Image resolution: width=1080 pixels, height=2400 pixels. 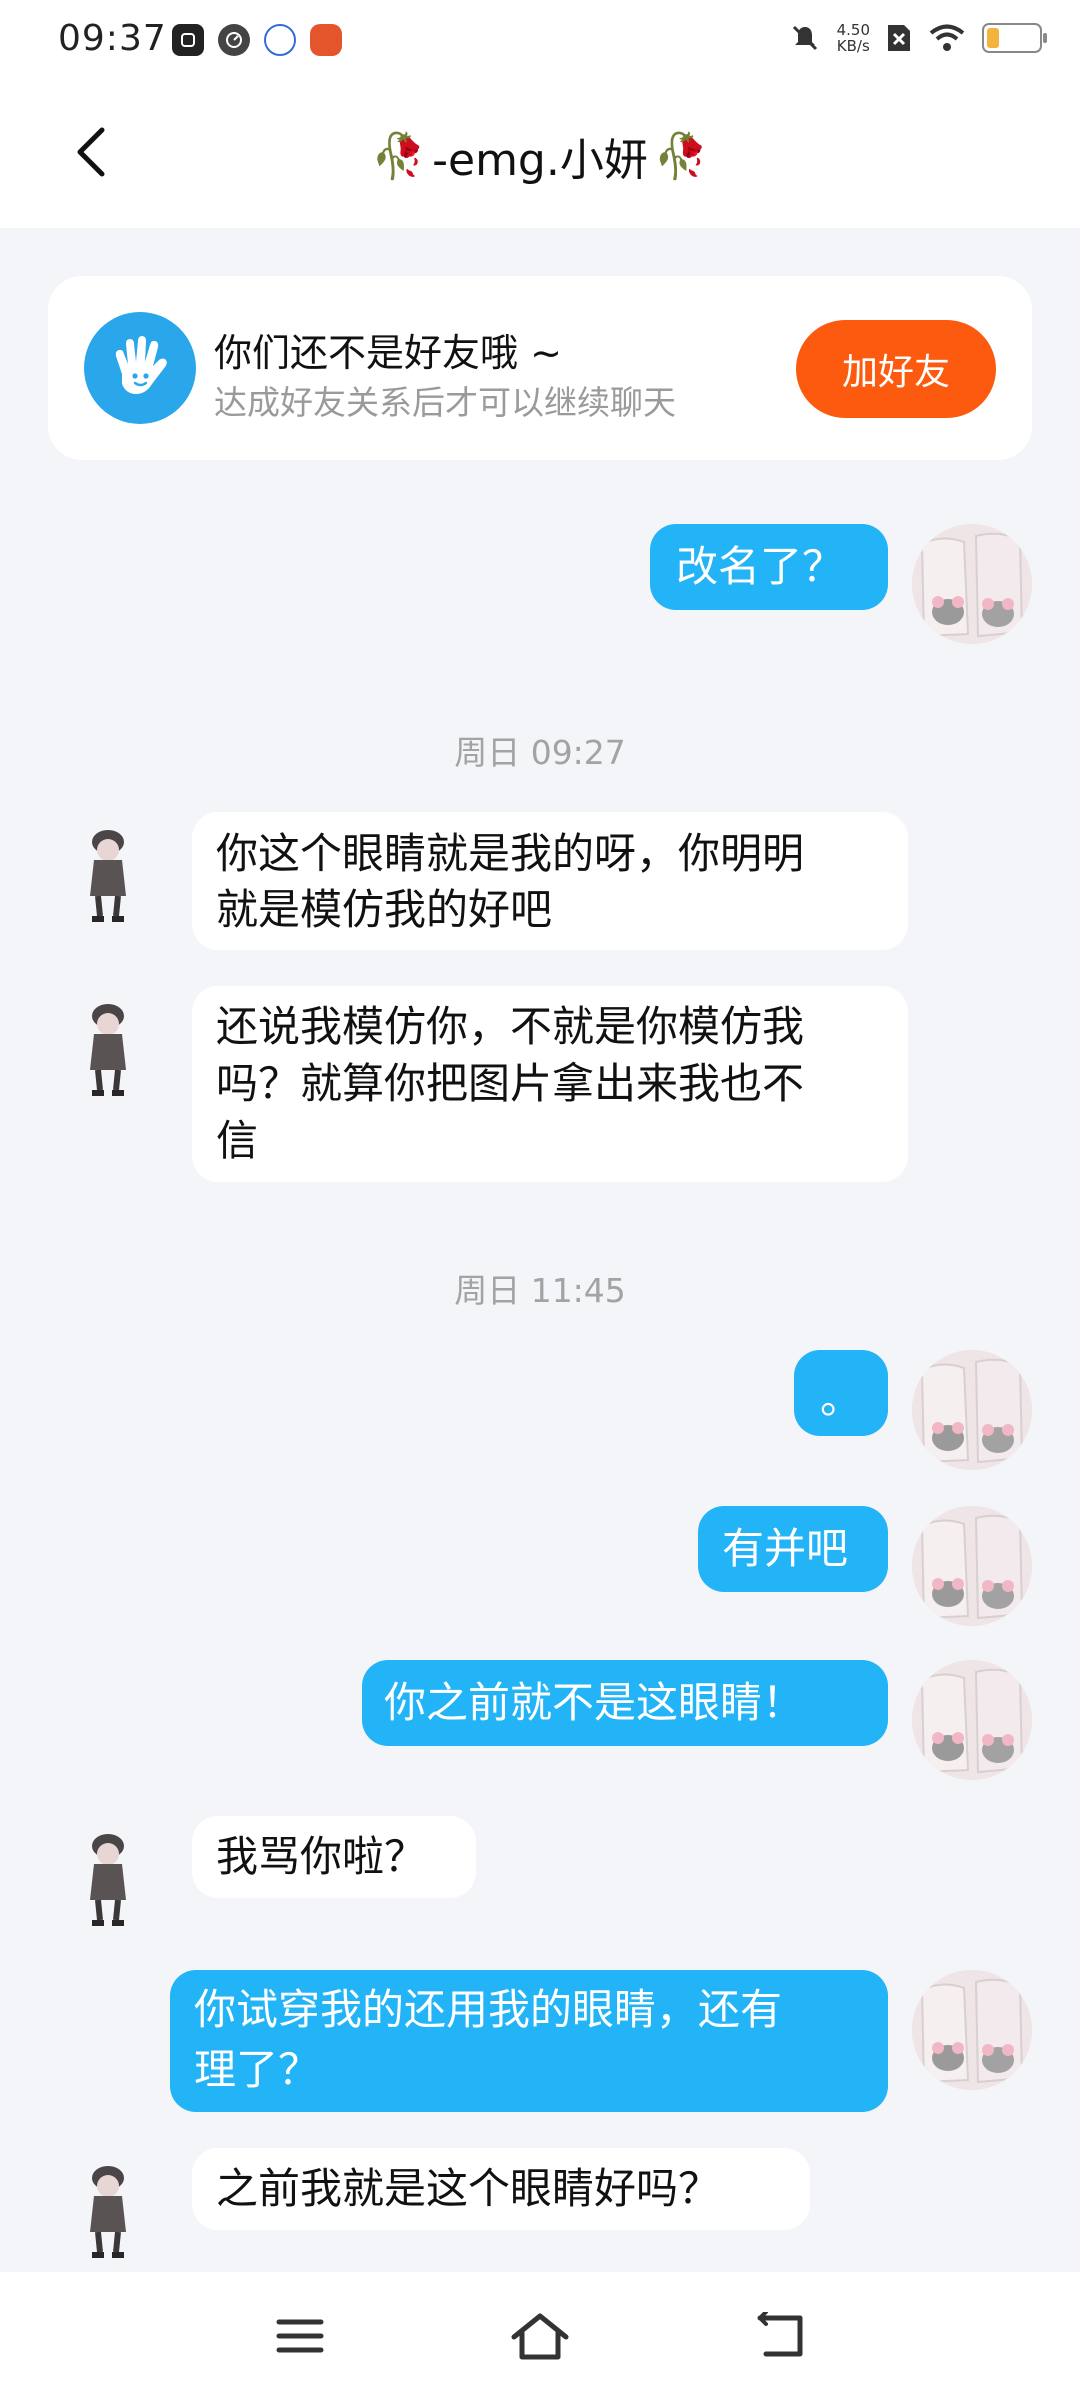 I want to click on rose-decoration-left: 🥀, so click(x=399, y=156).